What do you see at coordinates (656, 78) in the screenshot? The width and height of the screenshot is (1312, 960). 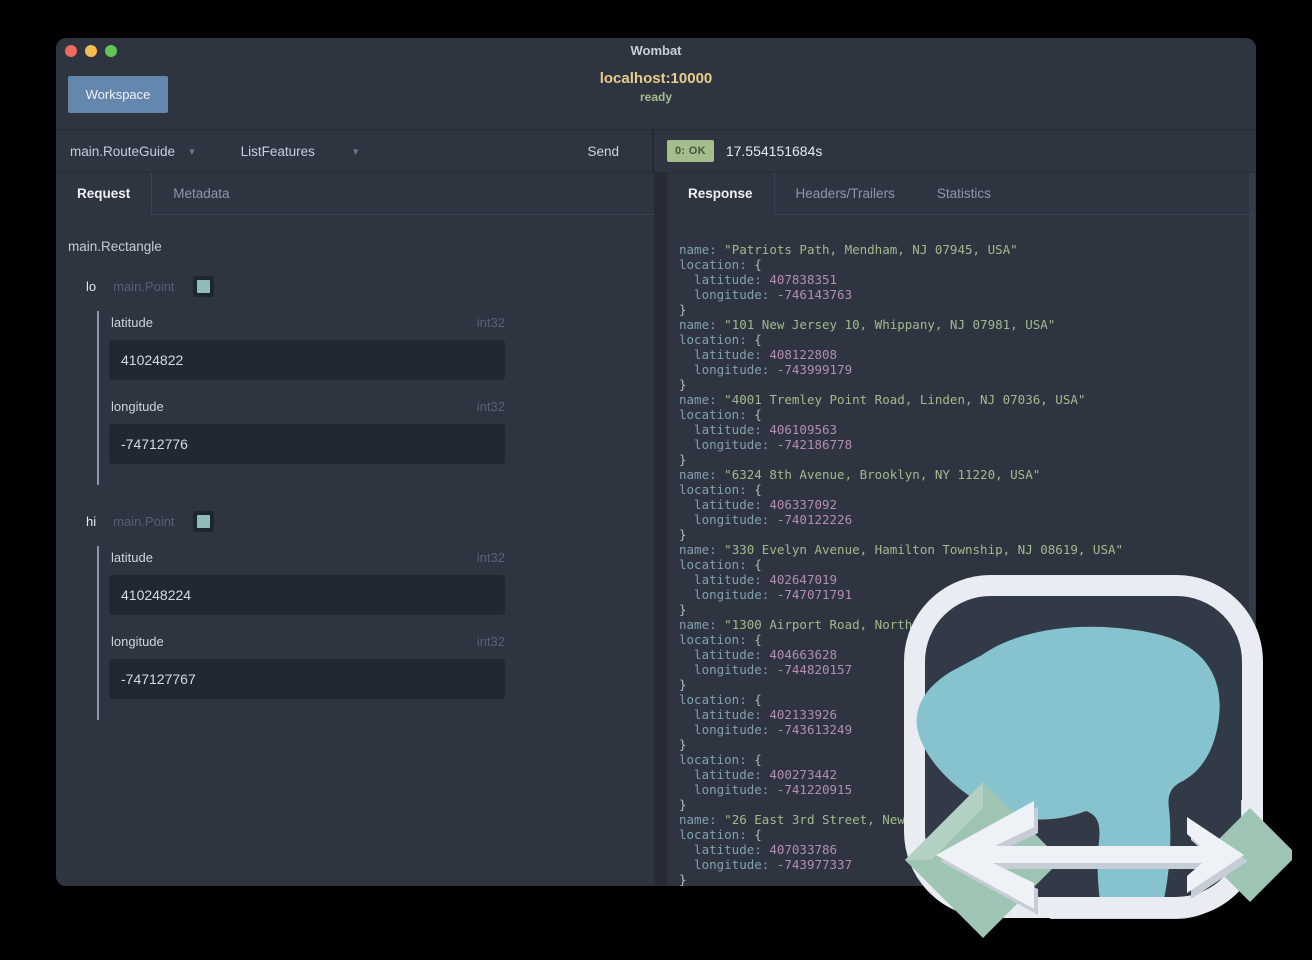 I see `server-address: localhost:10000` at bounding box center [656, 78].